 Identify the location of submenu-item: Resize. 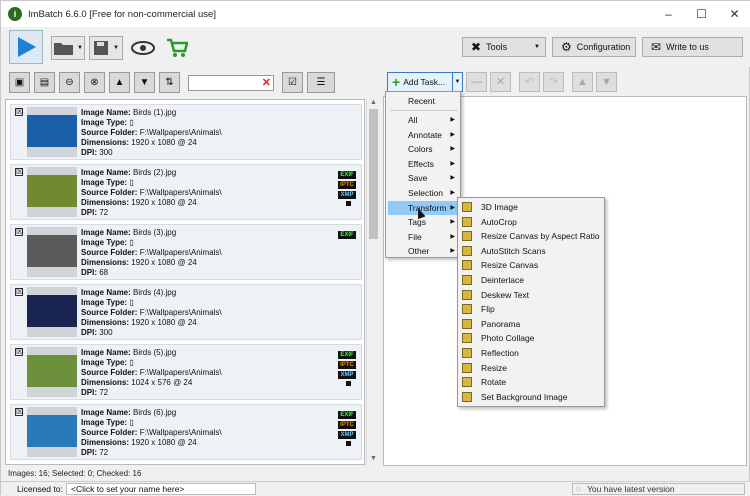
(532, 368).